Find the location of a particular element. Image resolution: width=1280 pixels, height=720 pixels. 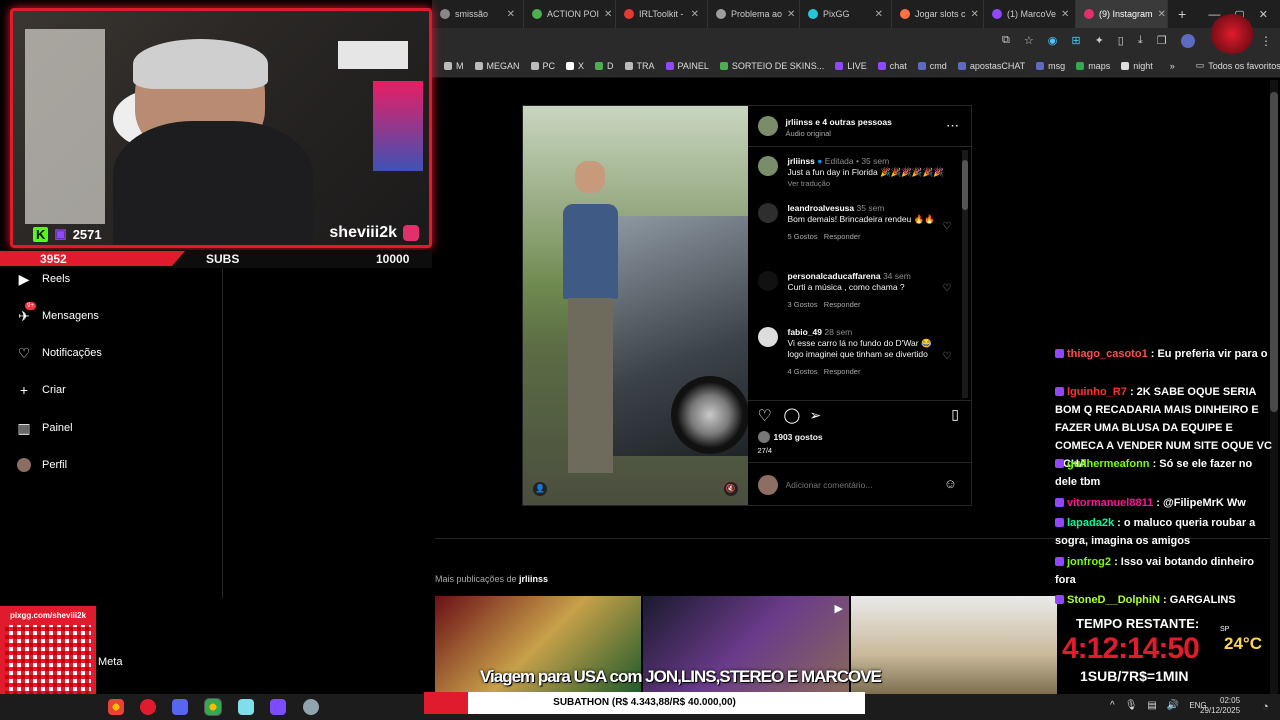

notepad-icon is located at coordinates (246, 707).